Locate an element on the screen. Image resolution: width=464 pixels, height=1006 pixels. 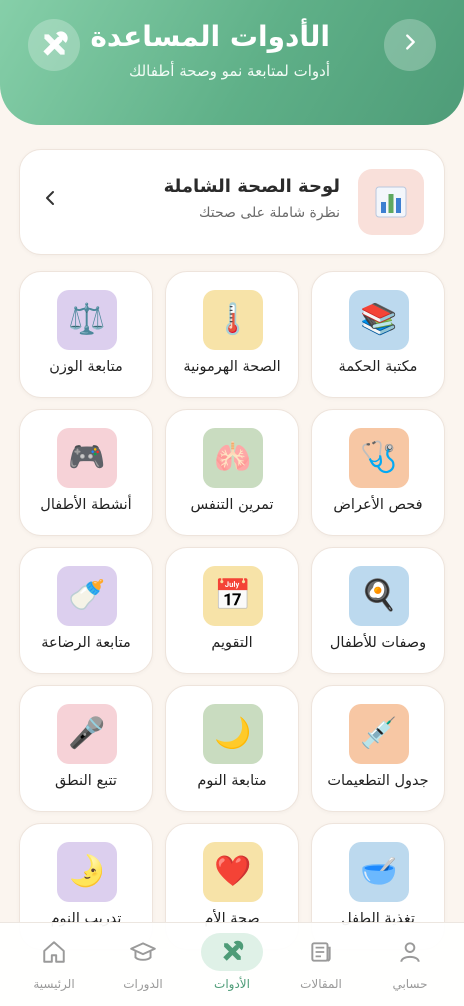
tool-label: متابعة النوم is located at coordinates (232, 781).